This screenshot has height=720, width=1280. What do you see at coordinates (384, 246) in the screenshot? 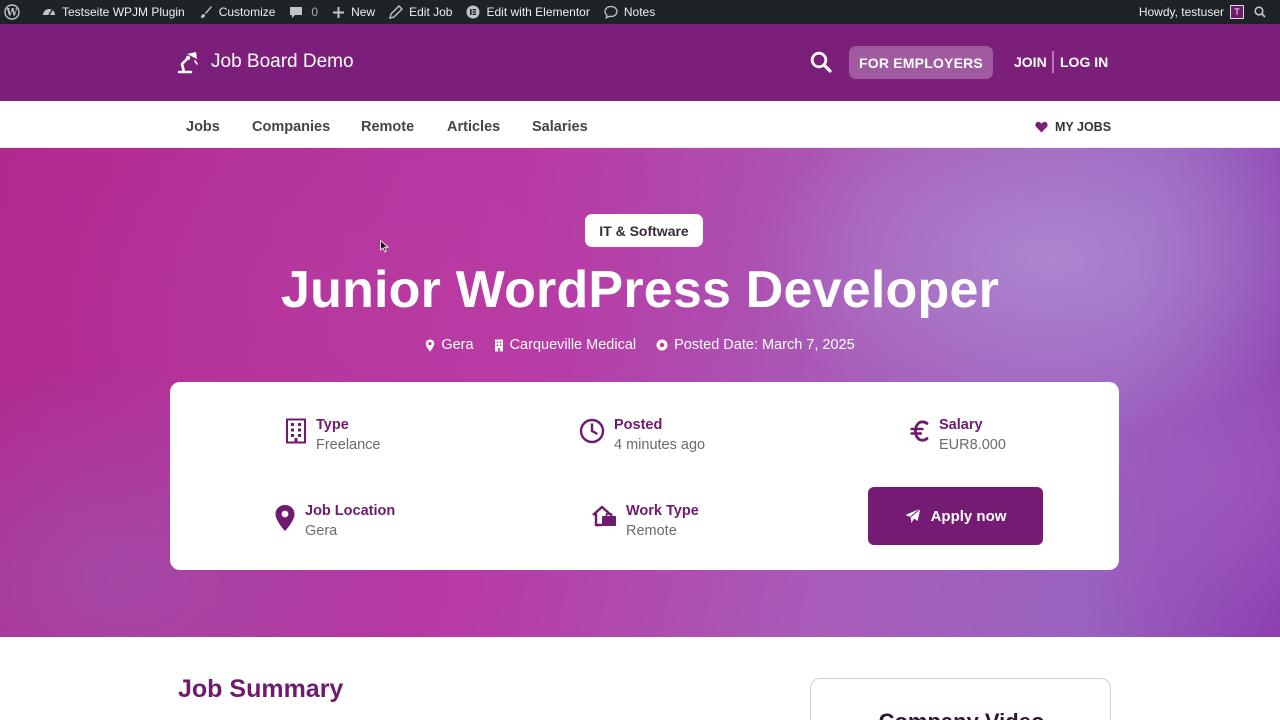
I see `mouse-cursor-icon` at bounding box center [384, 246].